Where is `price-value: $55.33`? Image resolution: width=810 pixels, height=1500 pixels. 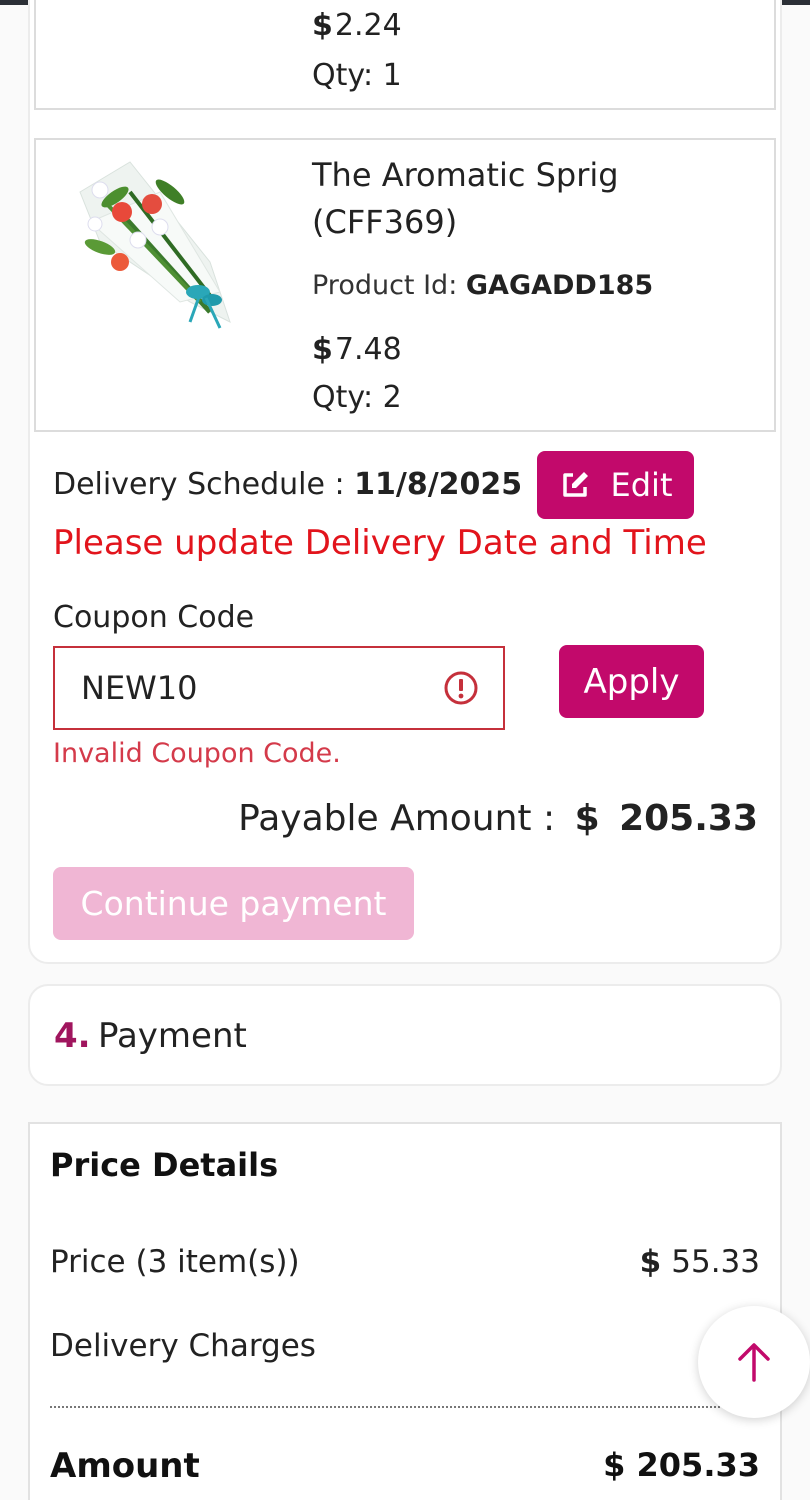
price-value: $55.33 is located at coordinates (699, 1262).